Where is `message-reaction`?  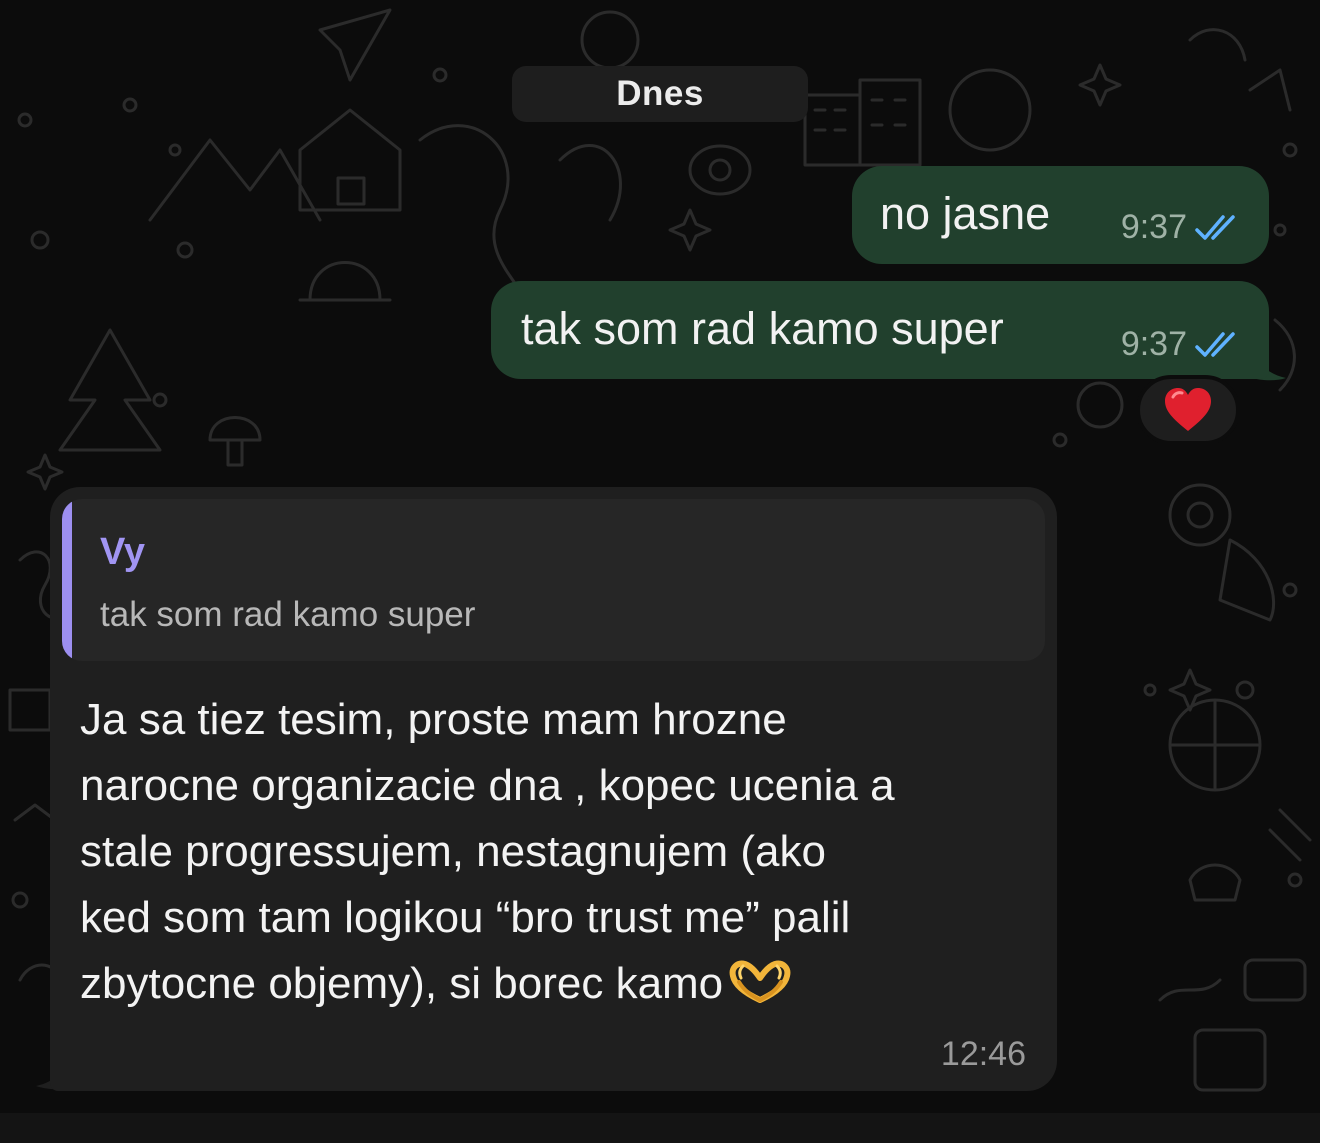 message-reaction is located at coordinates (1188, 410).